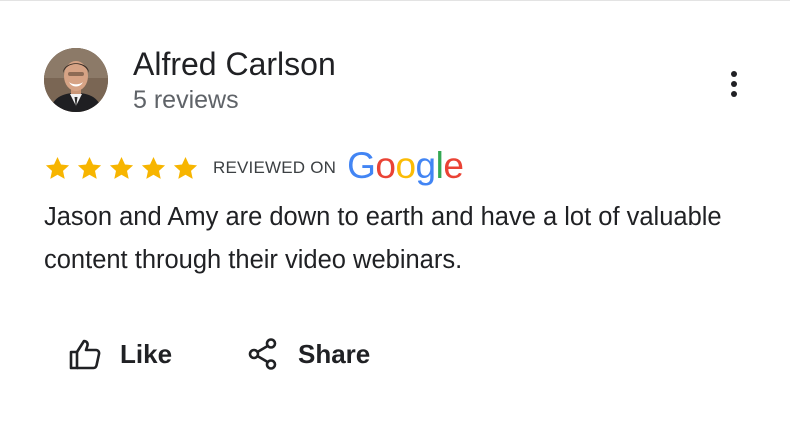  Describe the element at coordinates (262, 354) in the screenshot. I see `share-icon` at that location.